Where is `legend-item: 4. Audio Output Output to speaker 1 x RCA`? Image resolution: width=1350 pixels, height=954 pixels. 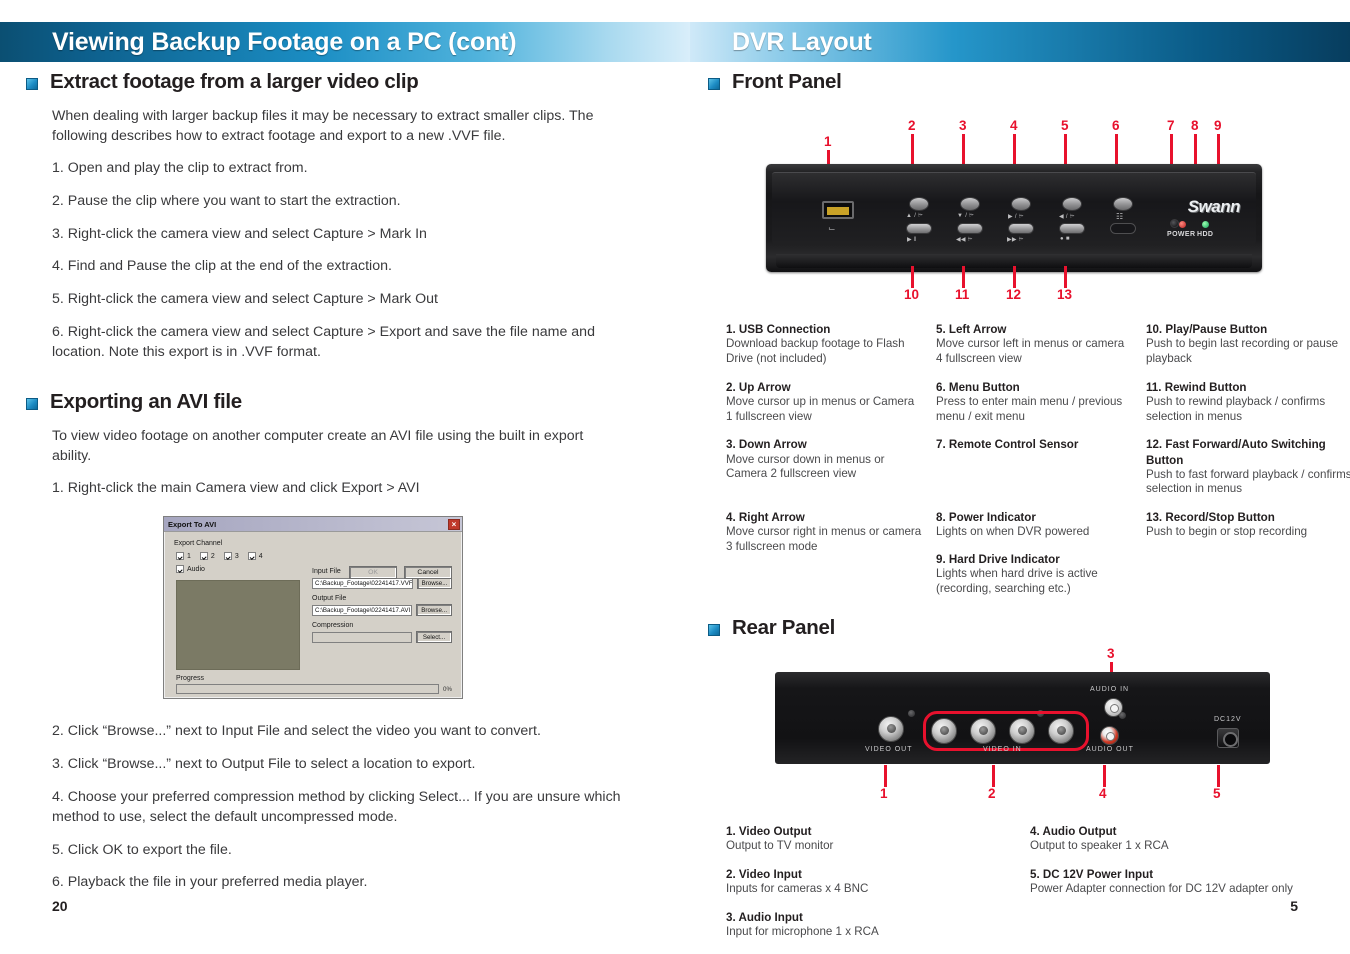
legend-item: 4. Audio Output Output to speaker 1 x RCA is located at coordinates (1180, 839).